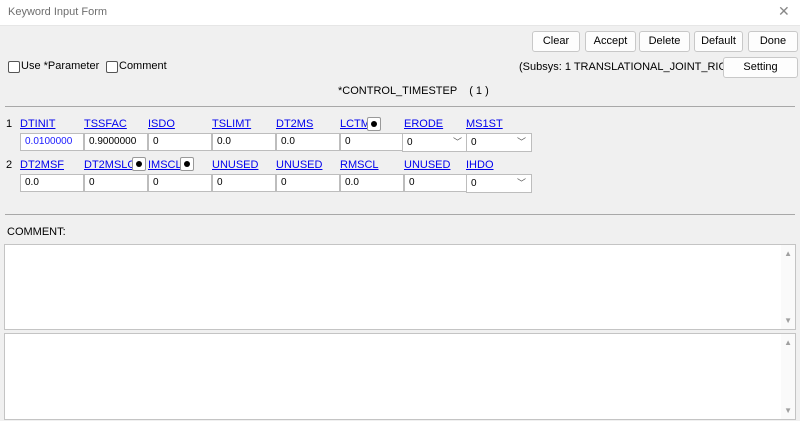 Image resolution: width=800 pixels, height=421 pixels. I want to click on field-label-tslimt: TSLIMT, so click(231, 124).